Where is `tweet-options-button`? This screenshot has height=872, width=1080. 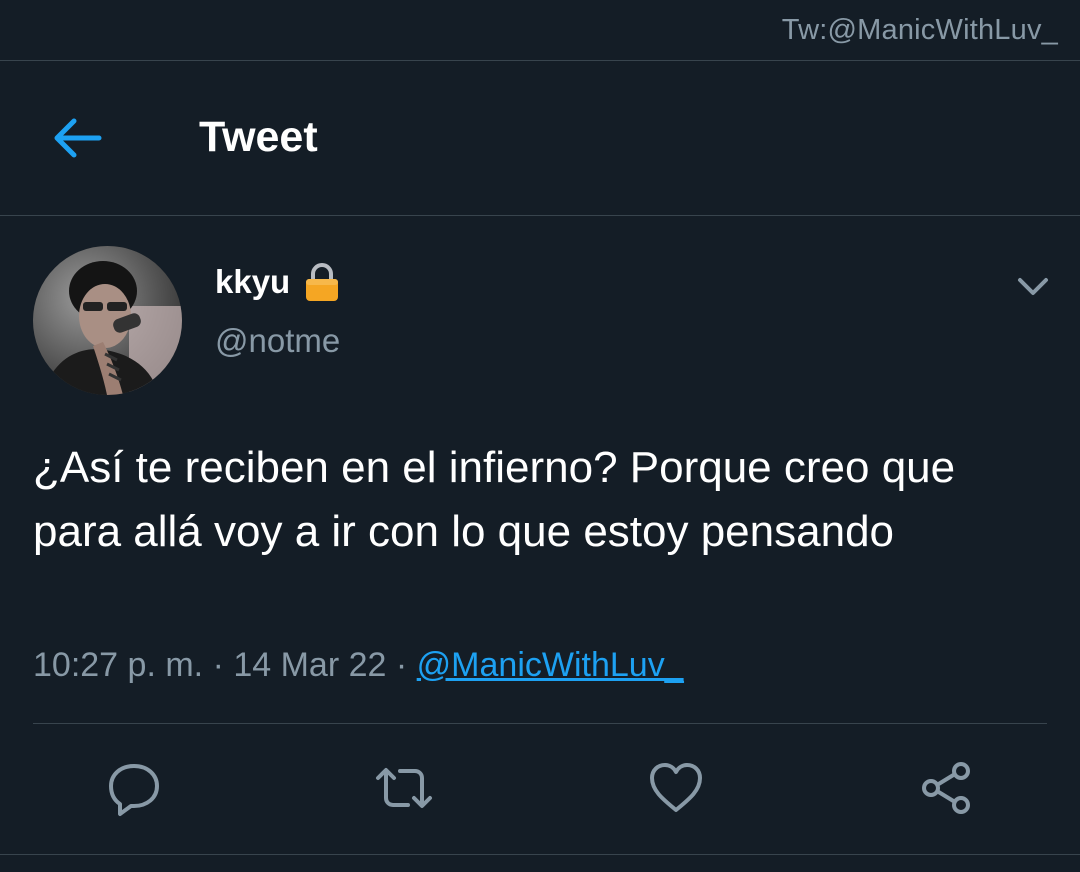 tweet-options-button is located at coordinates (1033, 286).